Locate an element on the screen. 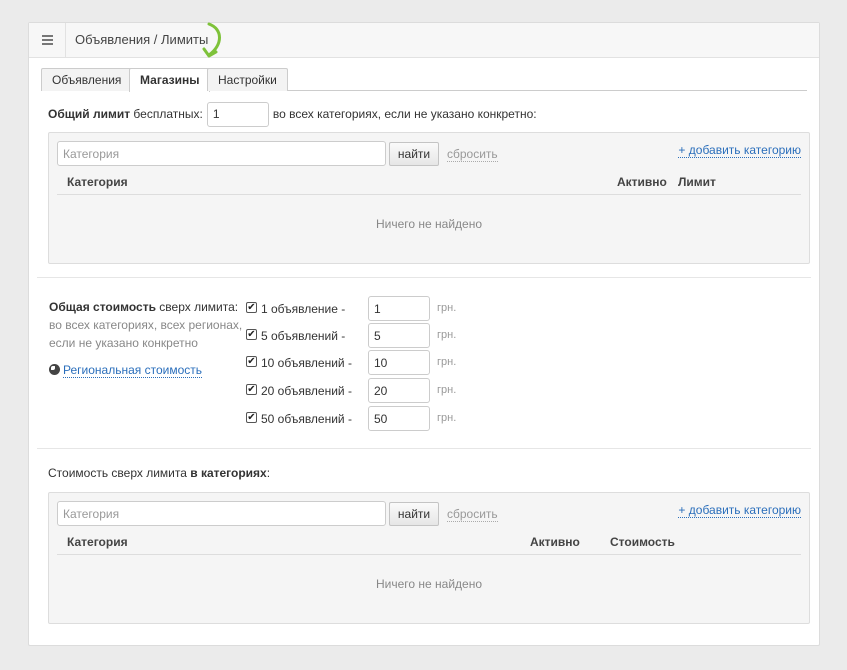 This screenshot has height=670, width=847. column-cost: Стоимость is located at coordinates (642, 542).